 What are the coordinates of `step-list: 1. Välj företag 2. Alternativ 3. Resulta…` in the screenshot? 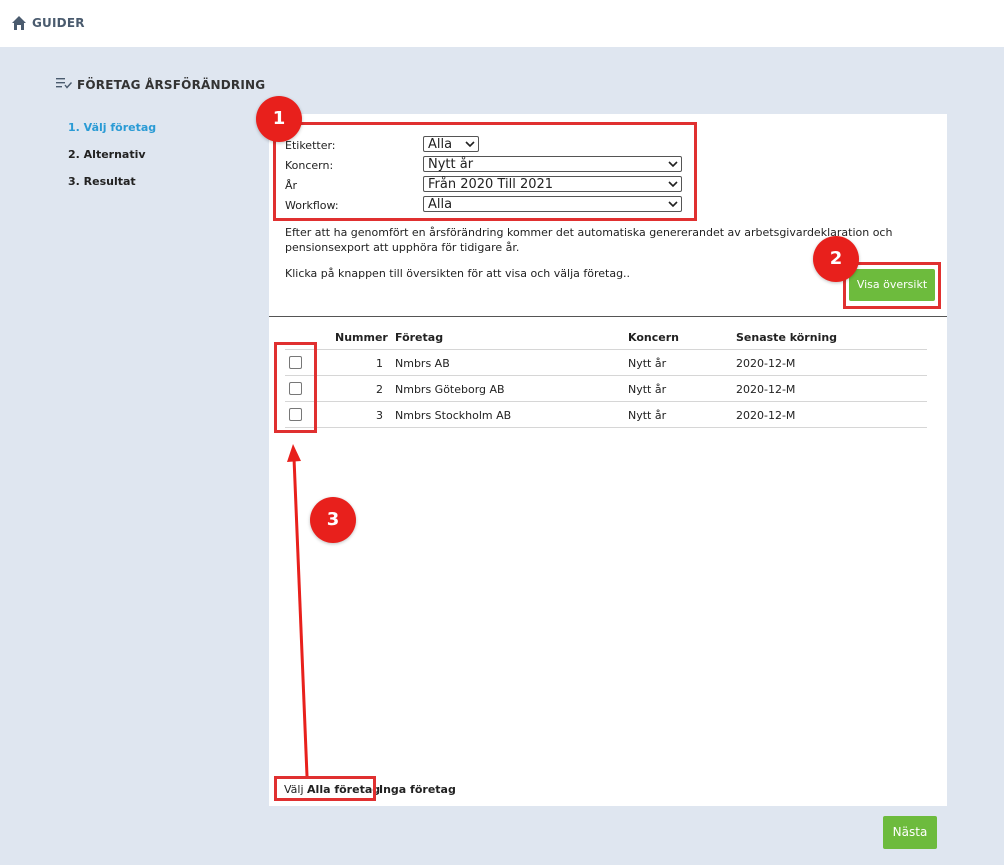 It's located at (112, 161).